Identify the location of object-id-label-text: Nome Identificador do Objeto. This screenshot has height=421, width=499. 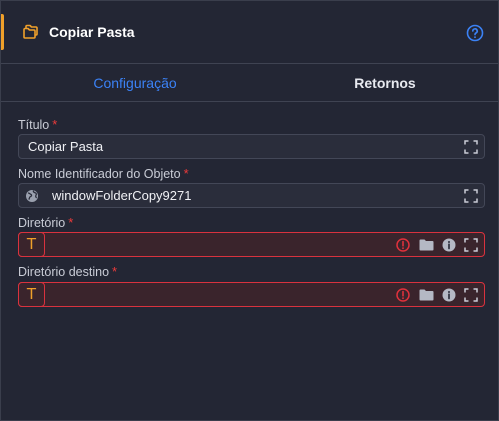
(99, 174).